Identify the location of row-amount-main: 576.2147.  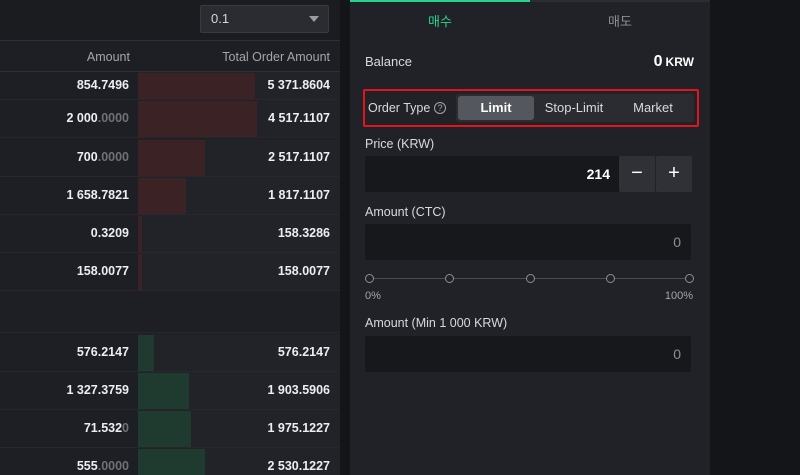
(102, 352).